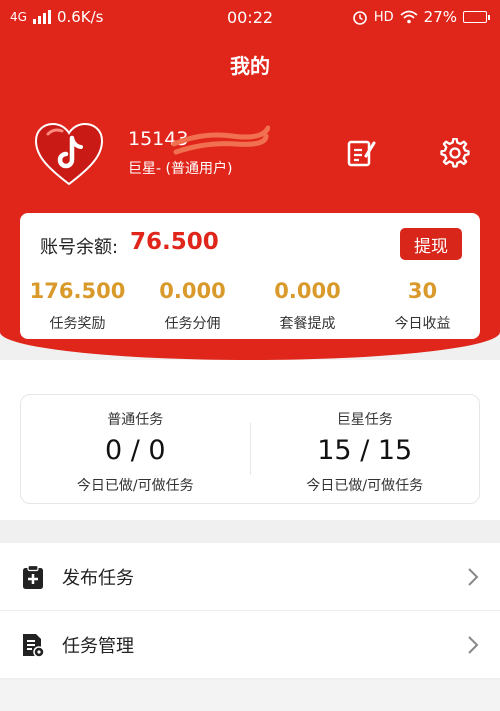 This screenshot has width=500, height=711. I want to click on stat-package-commission: 0.000 套餐提成, so click(307, 306).